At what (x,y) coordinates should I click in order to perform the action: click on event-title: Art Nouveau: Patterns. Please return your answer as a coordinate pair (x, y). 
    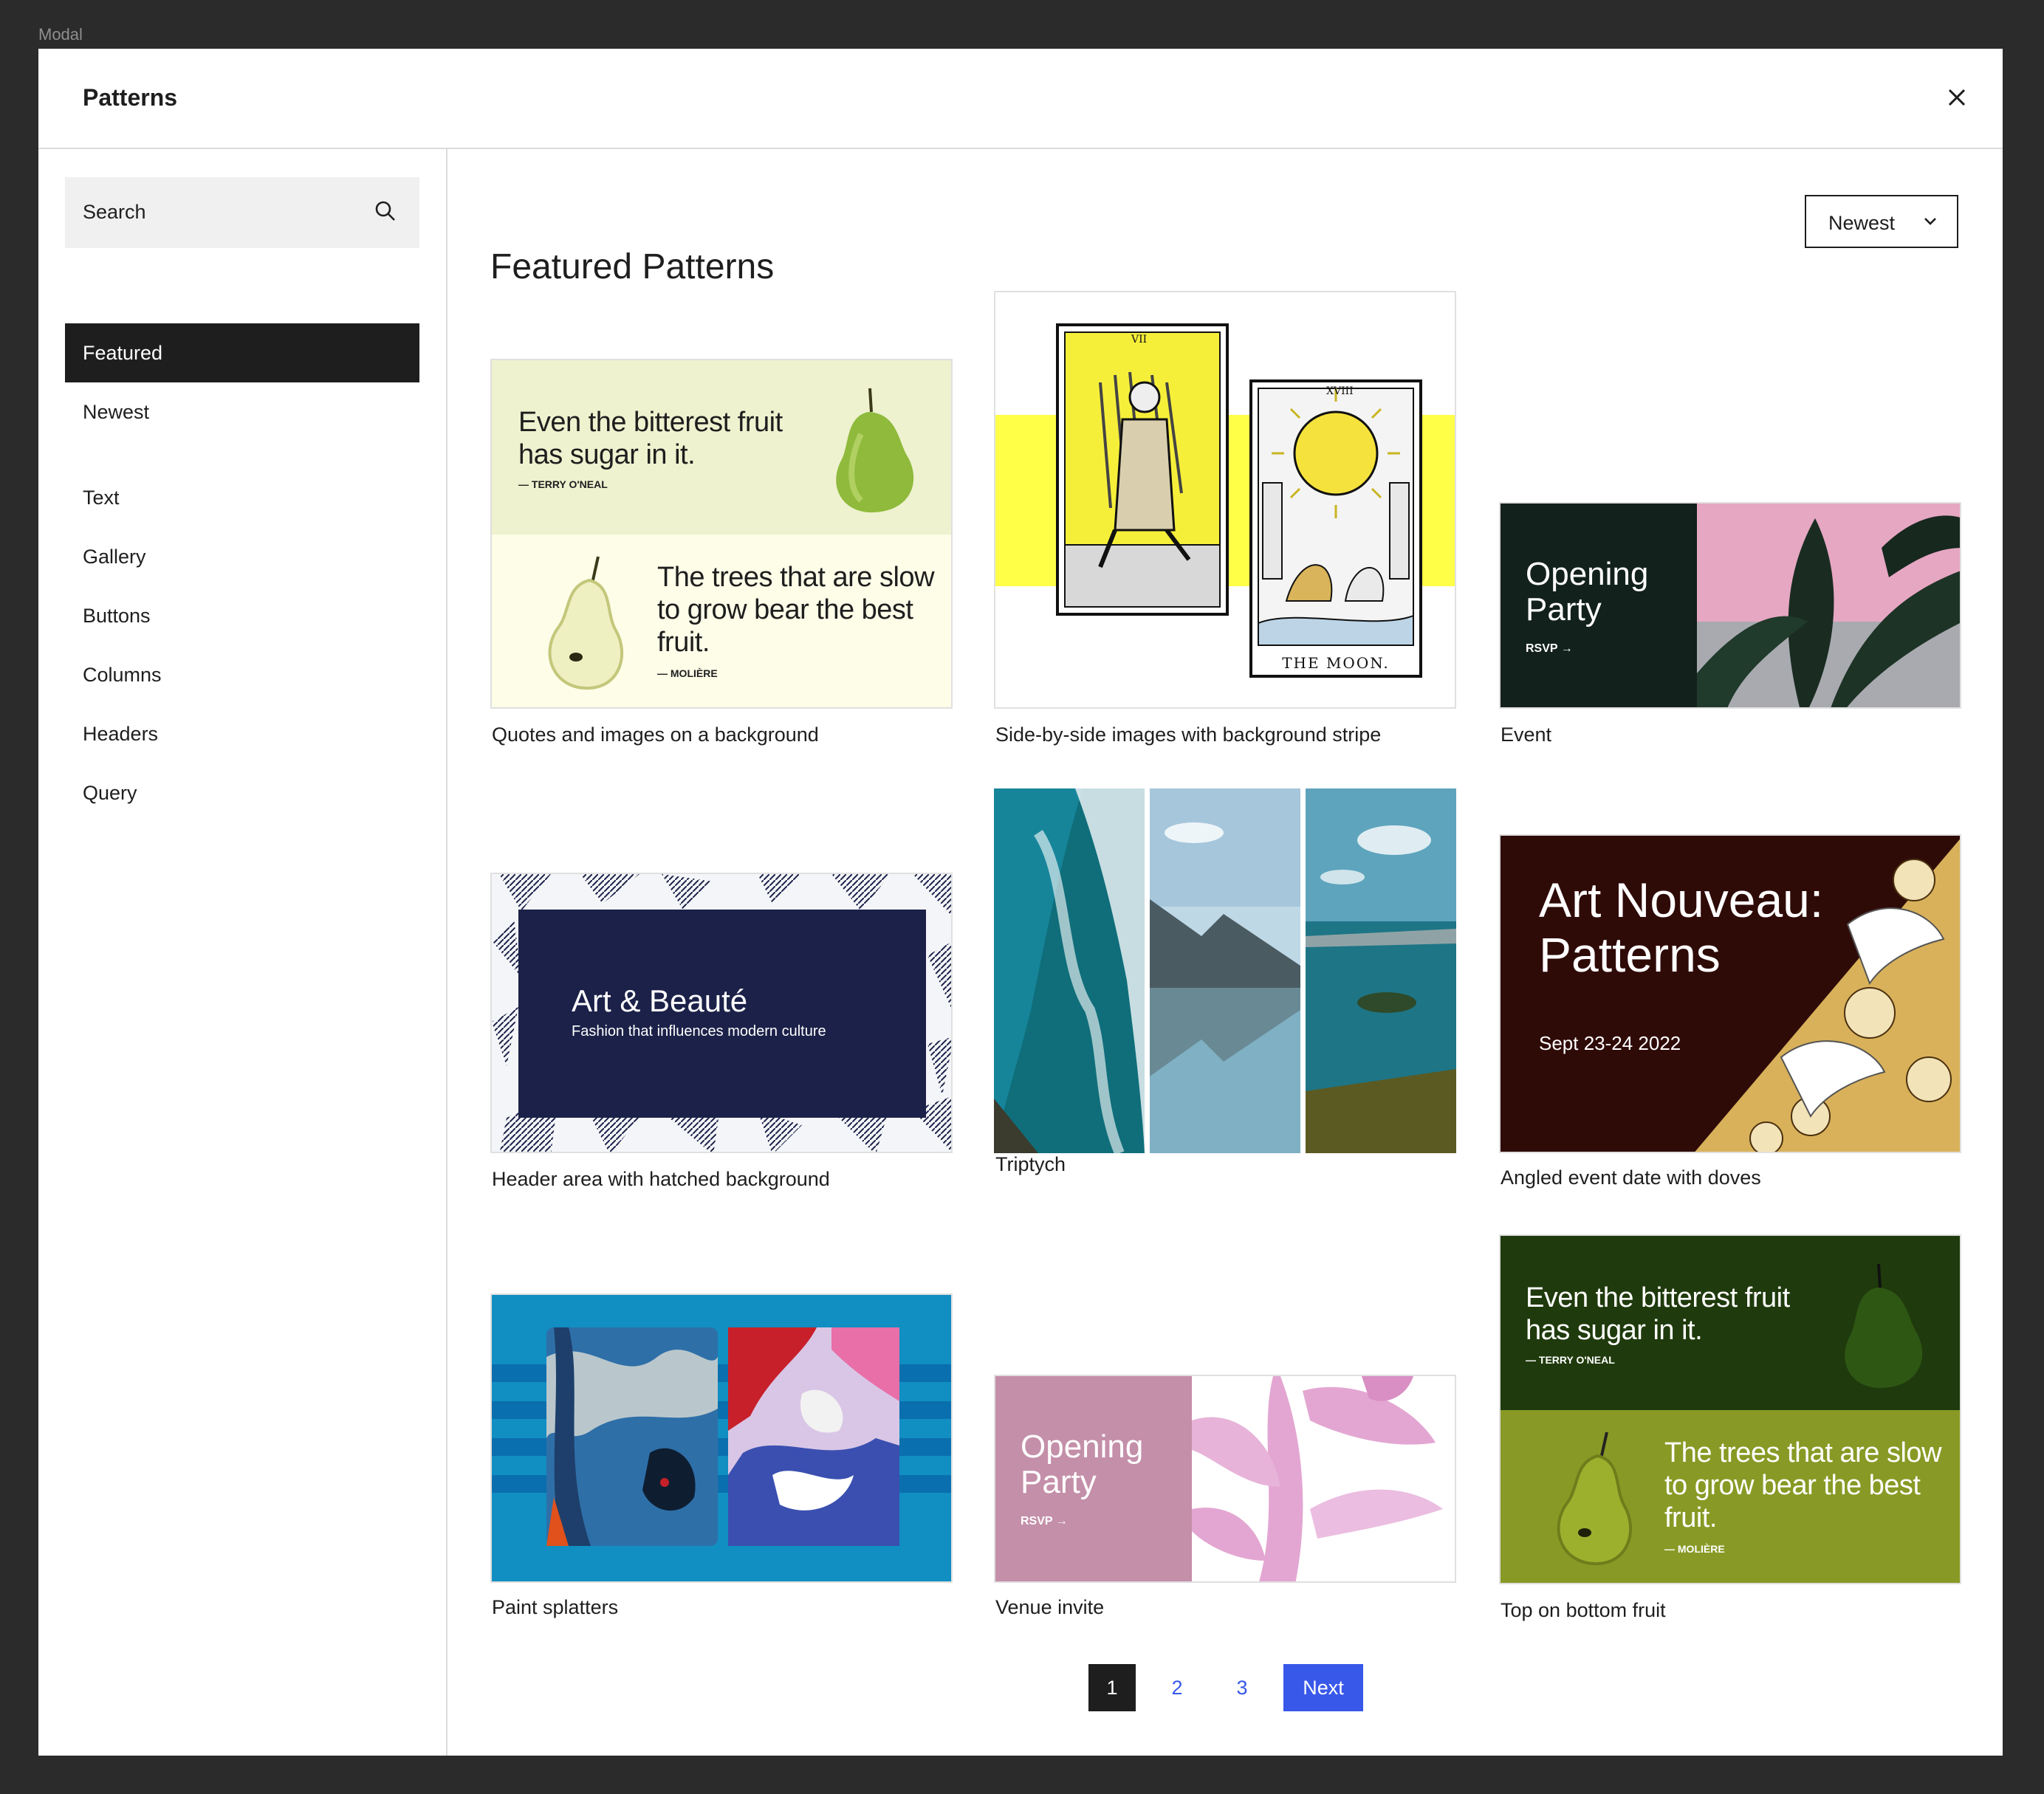
    Looking at the image, I should click on (1681, 927).